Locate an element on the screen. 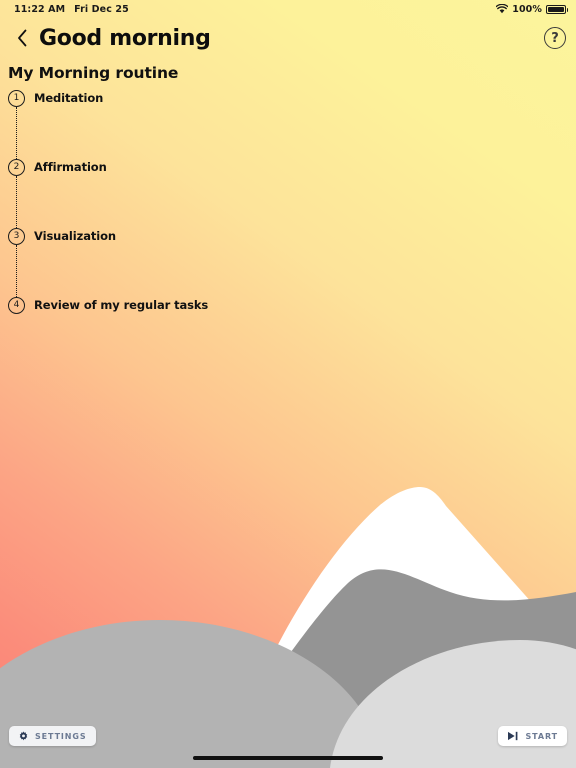 Image resolution: width=576 pixels, height=768 pixels. right-hill-shape is located at coordinates (453, 704).